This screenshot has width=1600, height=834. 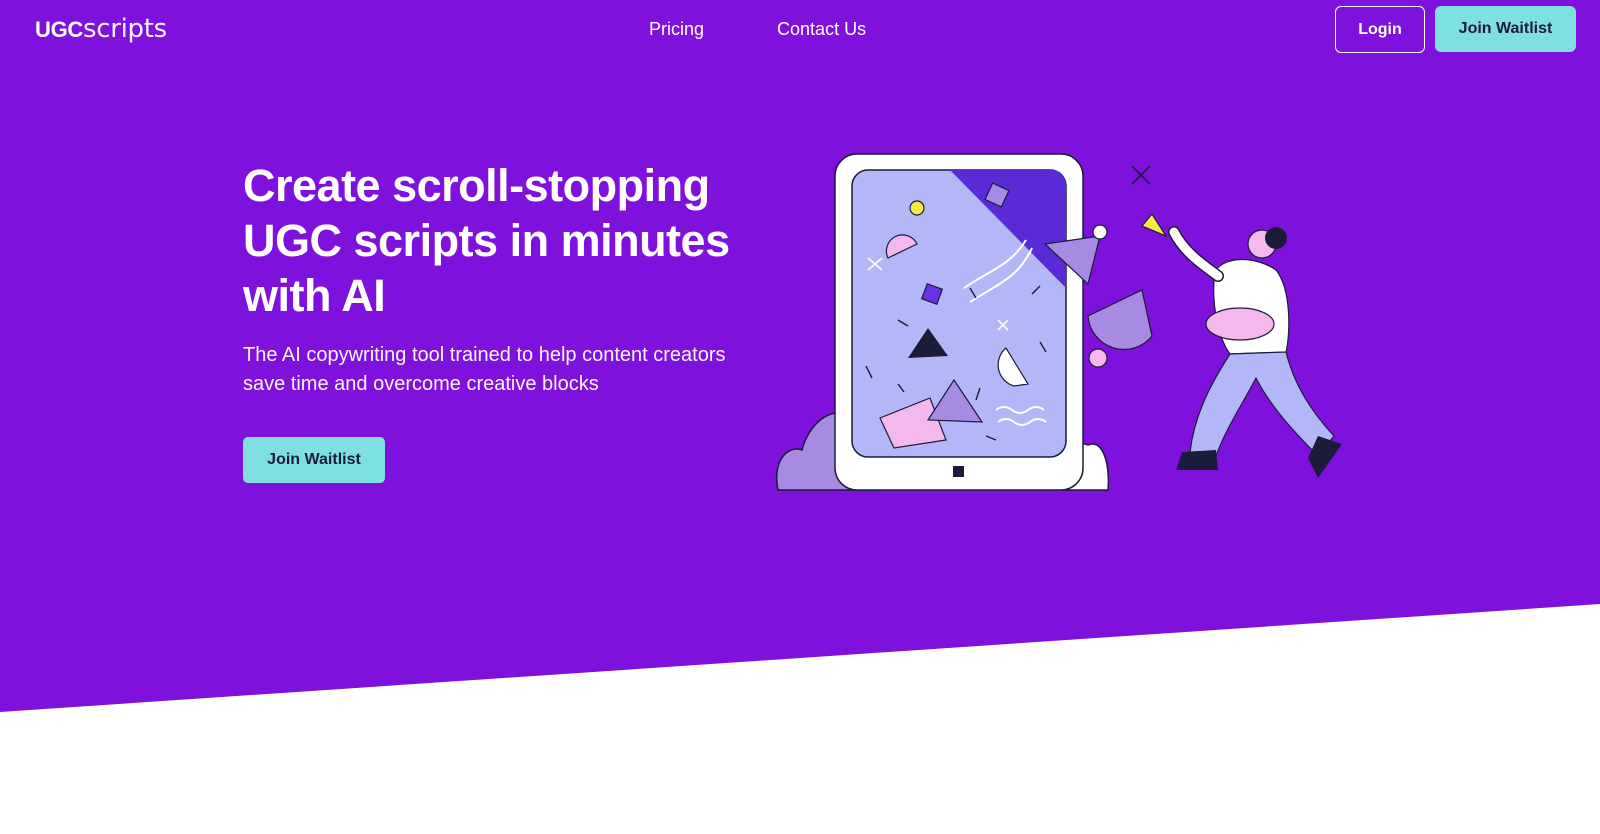 I want to click on nav-link-pricing: Pricing, so click(x=676, y=29).